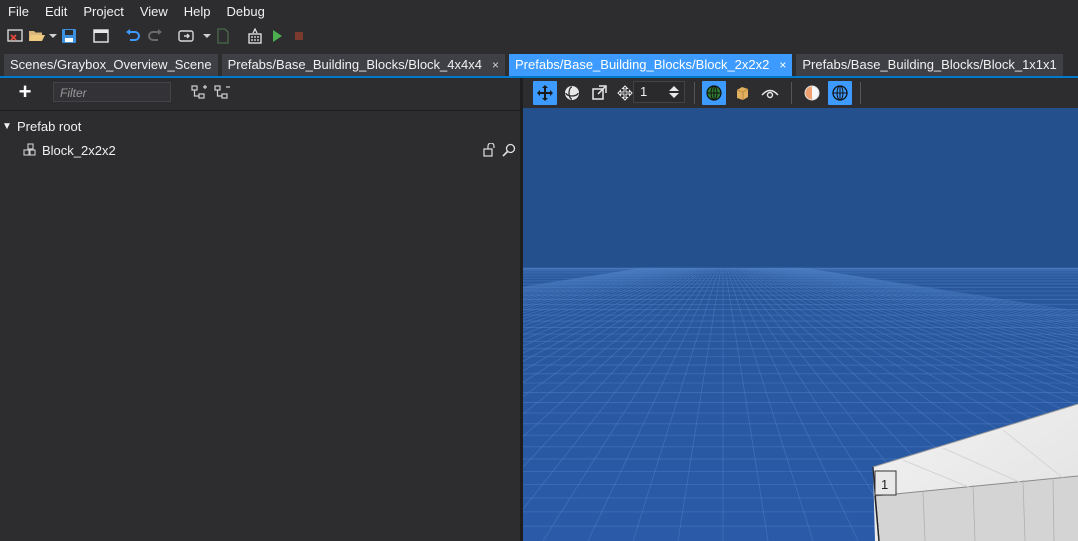 The image size is (1078, 541). Describe the element at coordinates (674, 92) in the screenshot. I see `stepper-arrows-icon` at that location.